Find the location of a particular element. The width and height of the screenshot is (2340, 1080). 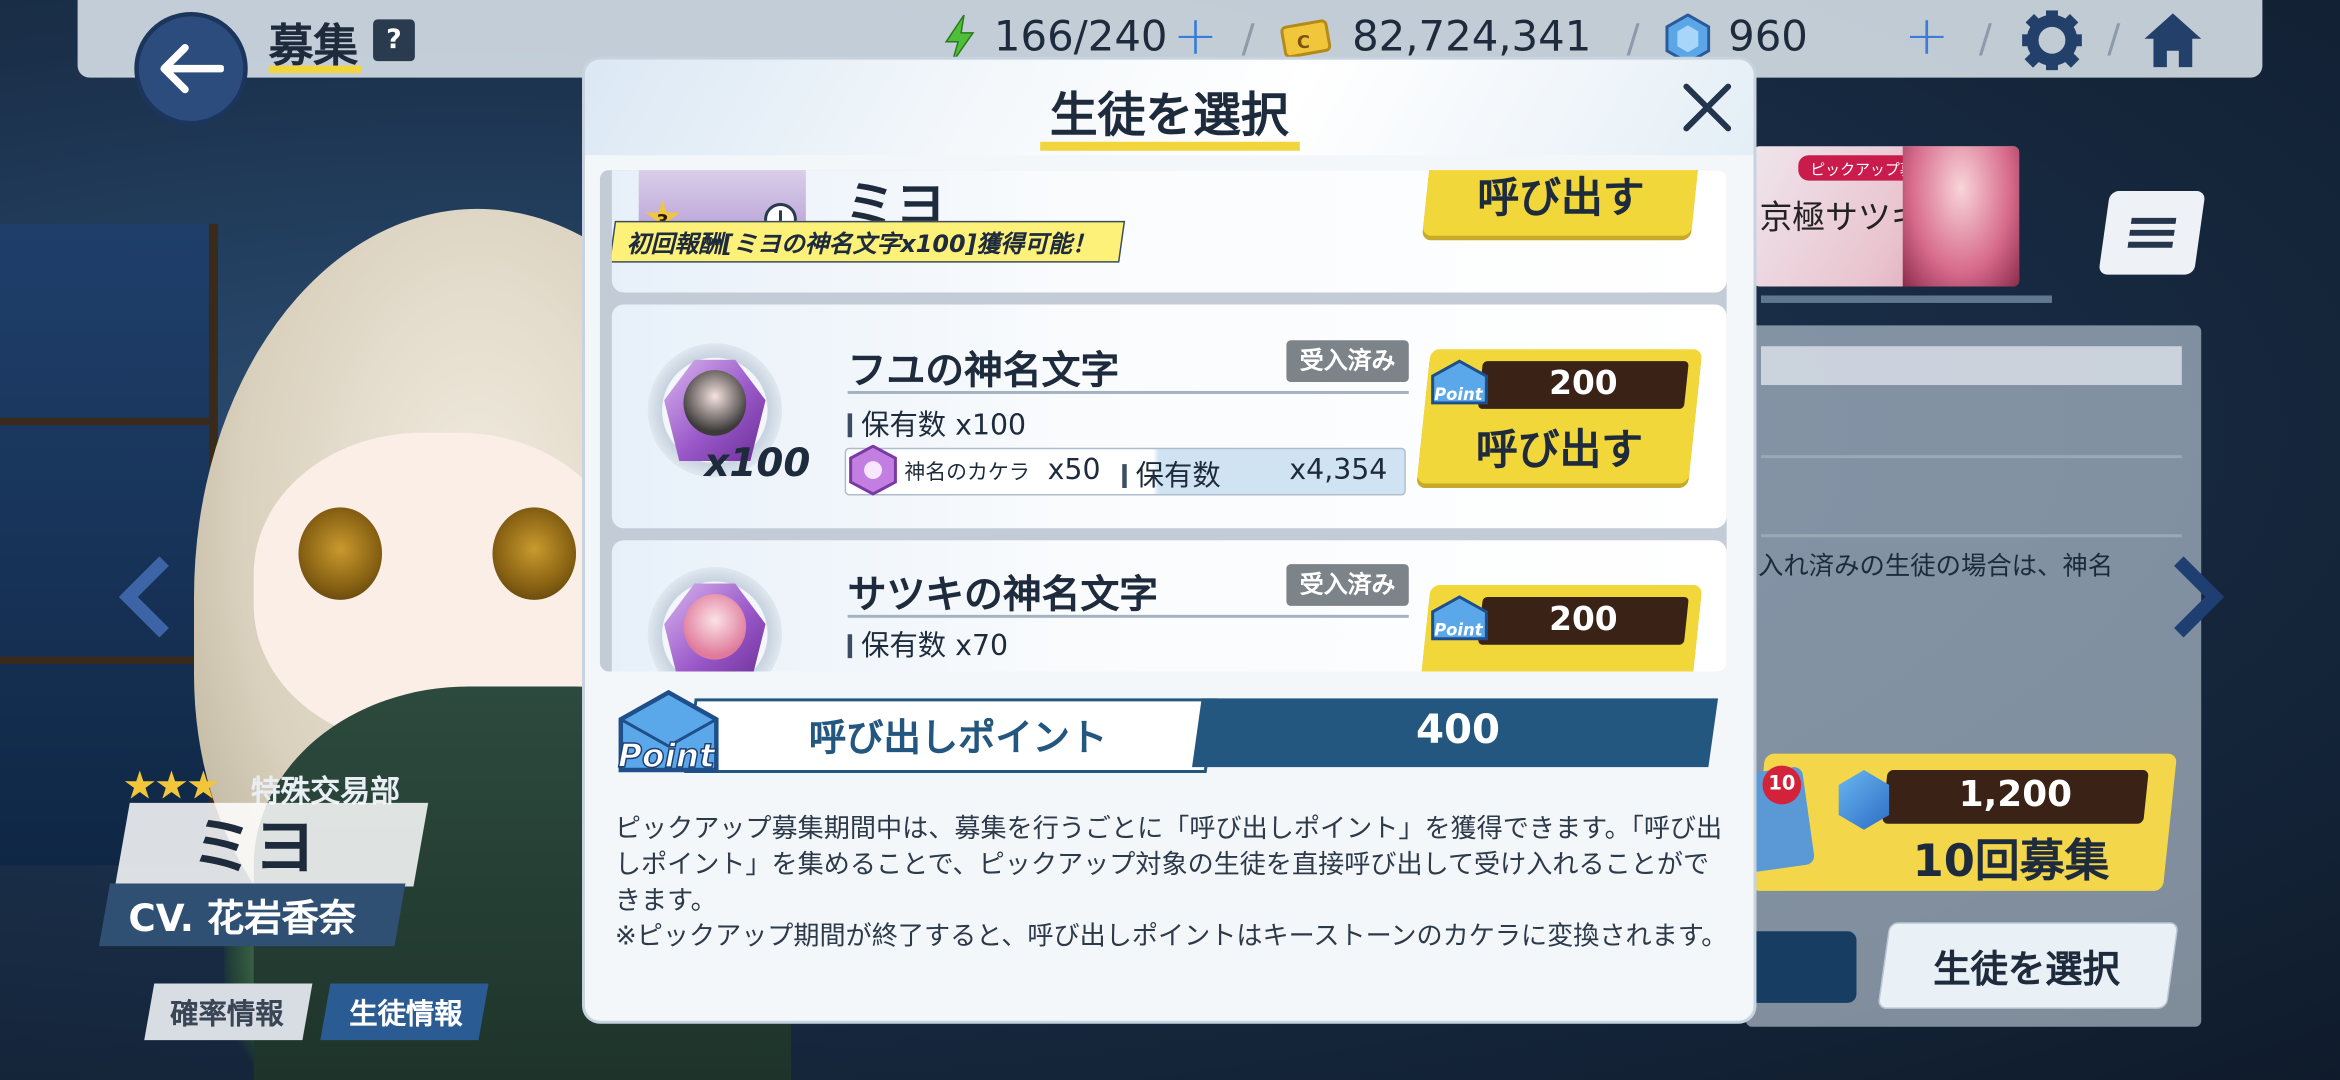

ap-lightning-icon is located at coordinates (959, 38).